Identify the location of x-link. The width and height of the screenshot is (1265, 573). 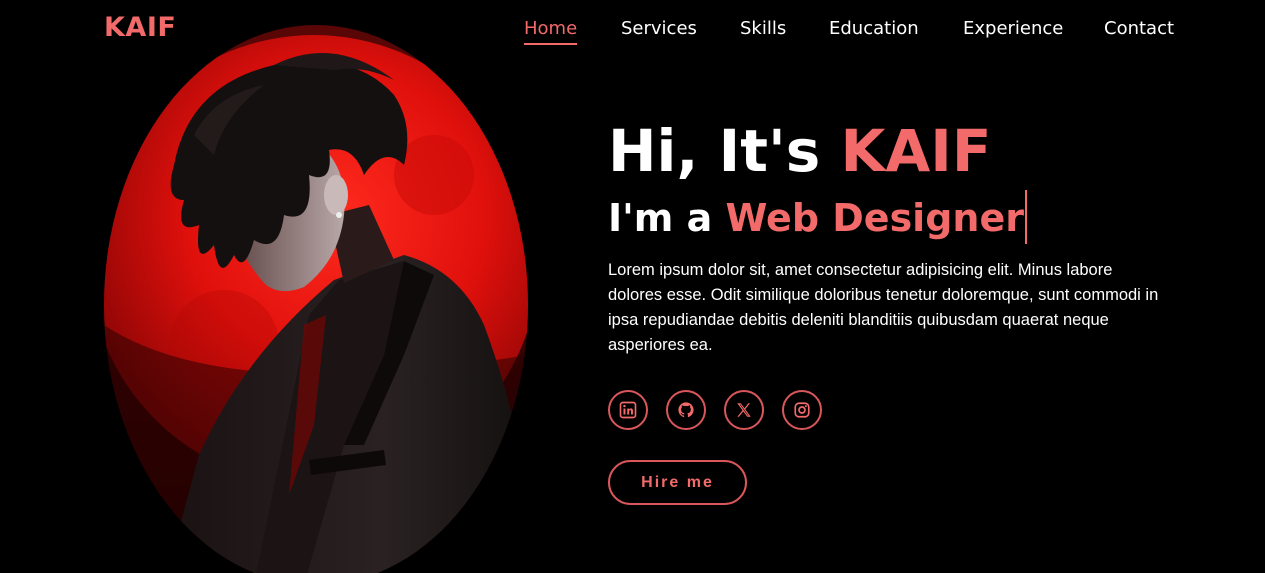
(744, 410).